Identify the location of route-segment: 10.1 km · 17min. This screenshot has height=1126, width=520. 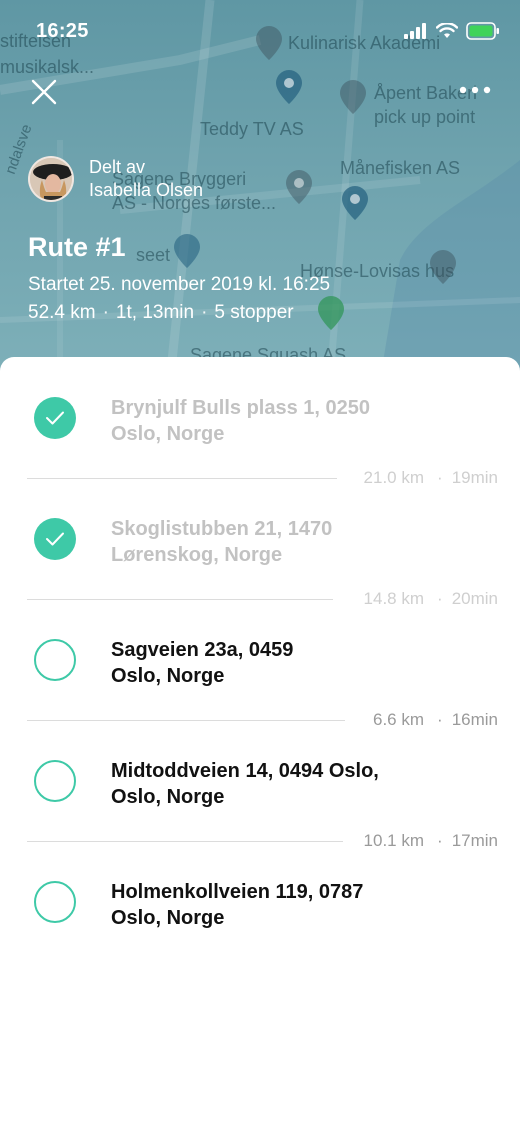
(260, 841).